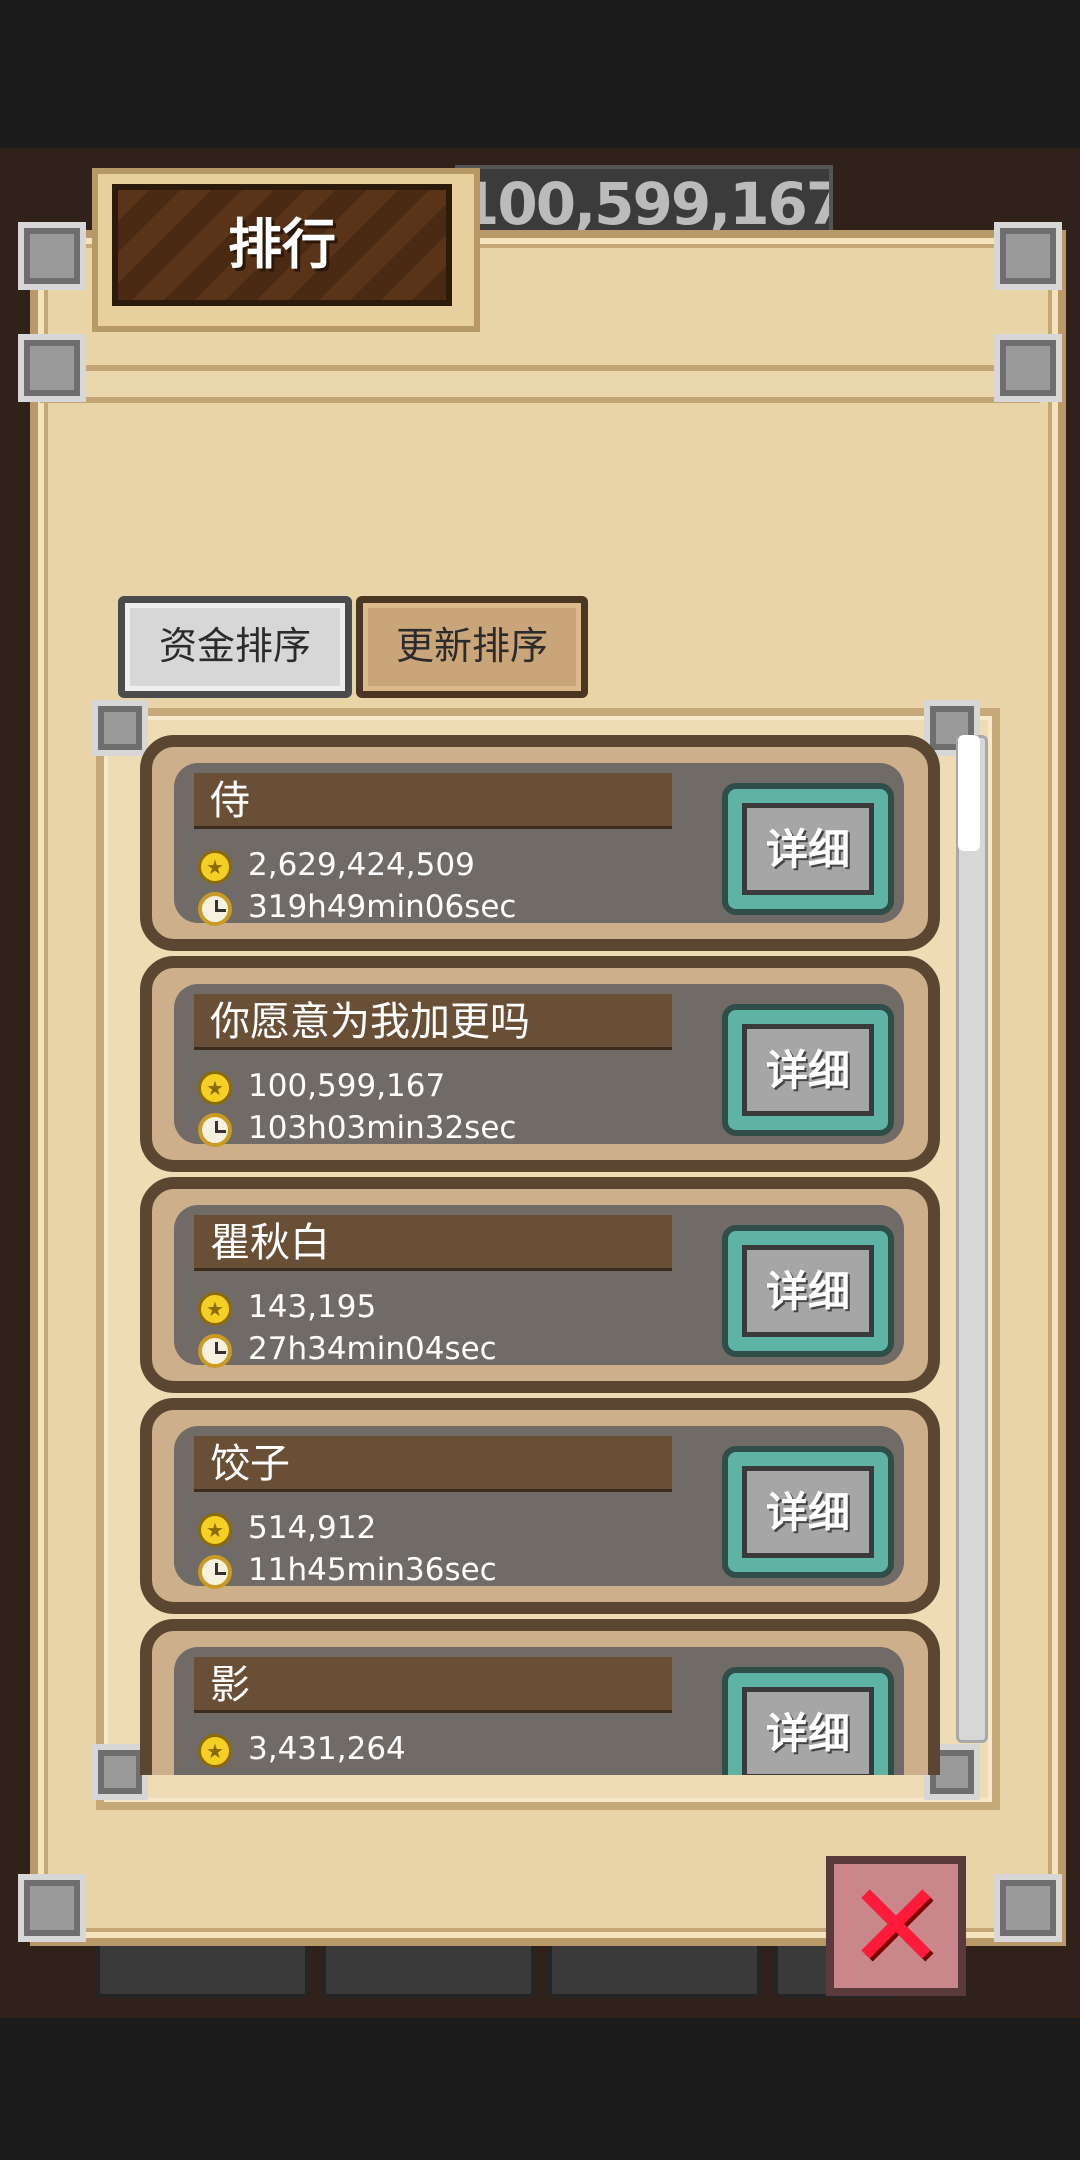  Describe the element at coordinates (433, 1685) in the screenshot. I see `player-name: 影` at that location.